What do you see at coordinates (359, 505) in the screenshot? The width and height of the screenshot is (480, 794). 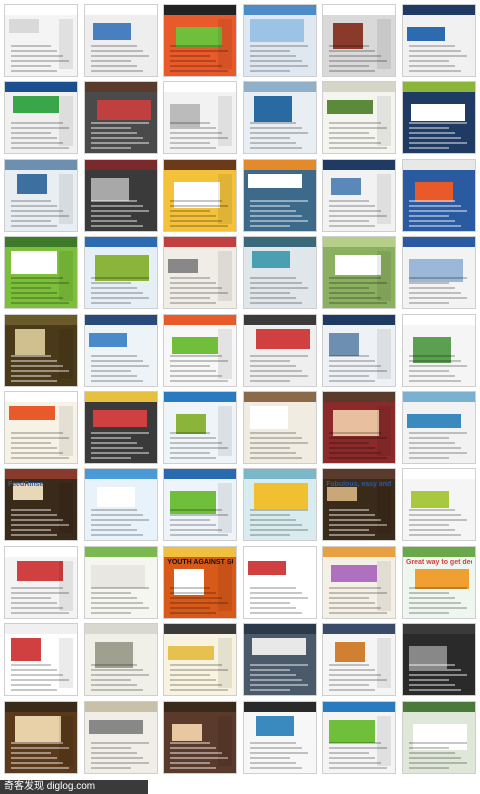 I see `website-thumbnail: Fabulous, easy and good for you` at bounding box center [359, 505].